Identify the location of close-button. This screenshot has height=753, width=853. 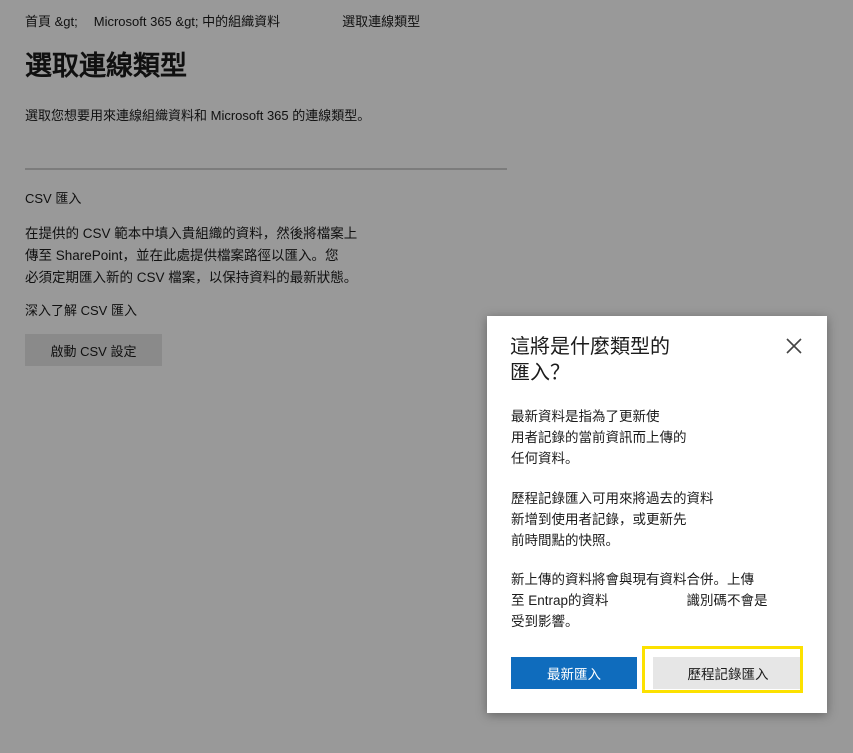
(794, 346).